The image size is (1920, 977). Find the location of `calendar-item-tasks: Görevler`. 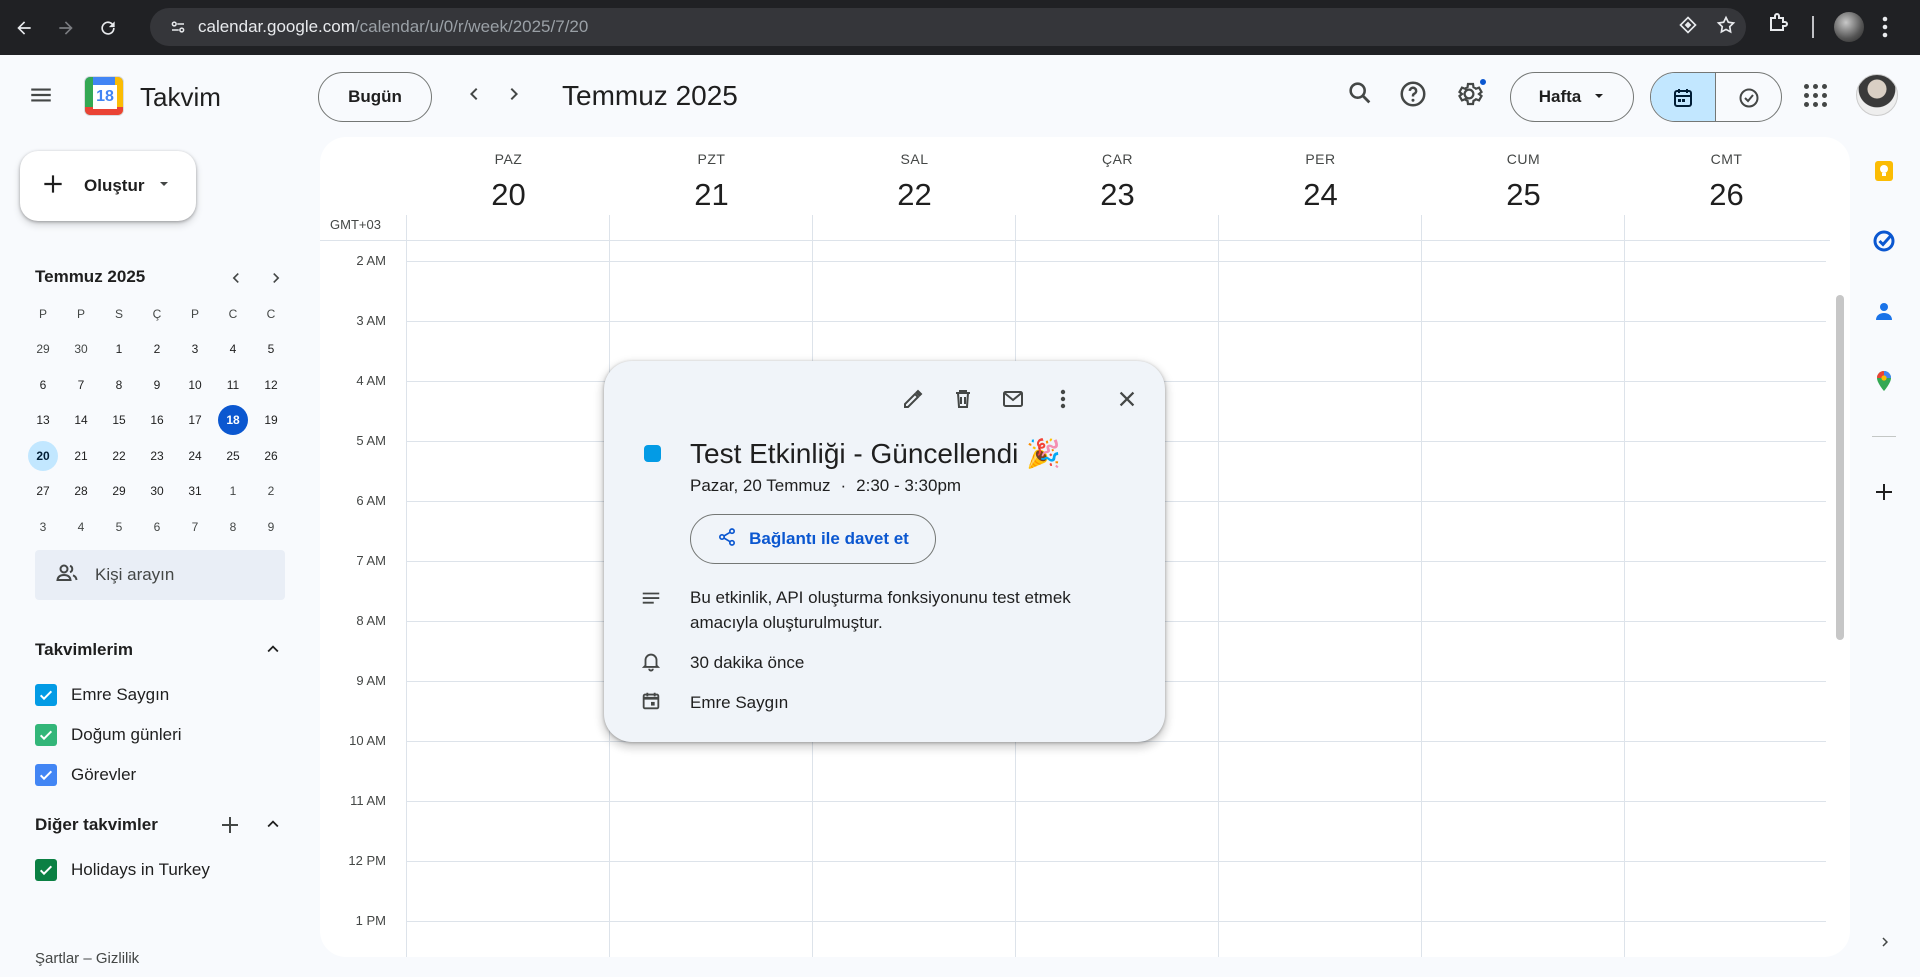

calendar-item-tasks: Görevler is located at coordinates (85, 775).